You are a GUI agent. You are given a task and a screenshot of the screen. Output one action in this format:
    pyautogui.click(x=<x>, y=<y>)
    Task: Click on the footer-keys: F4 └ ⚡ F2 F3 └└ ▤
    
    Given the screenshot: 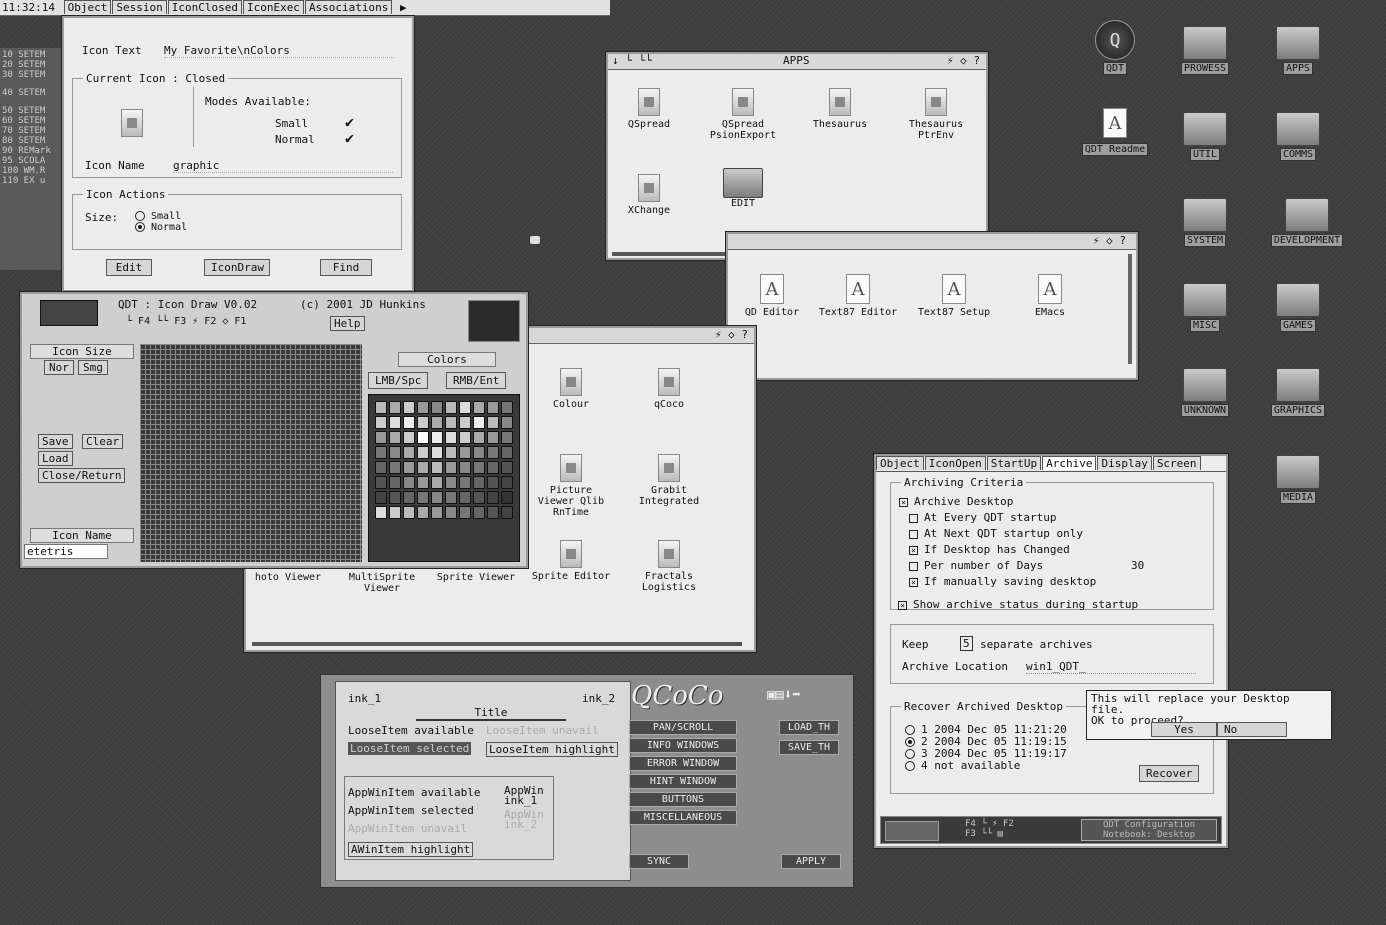 What is the action you would take?
    pyautogui.click(x=989, y=829)
    